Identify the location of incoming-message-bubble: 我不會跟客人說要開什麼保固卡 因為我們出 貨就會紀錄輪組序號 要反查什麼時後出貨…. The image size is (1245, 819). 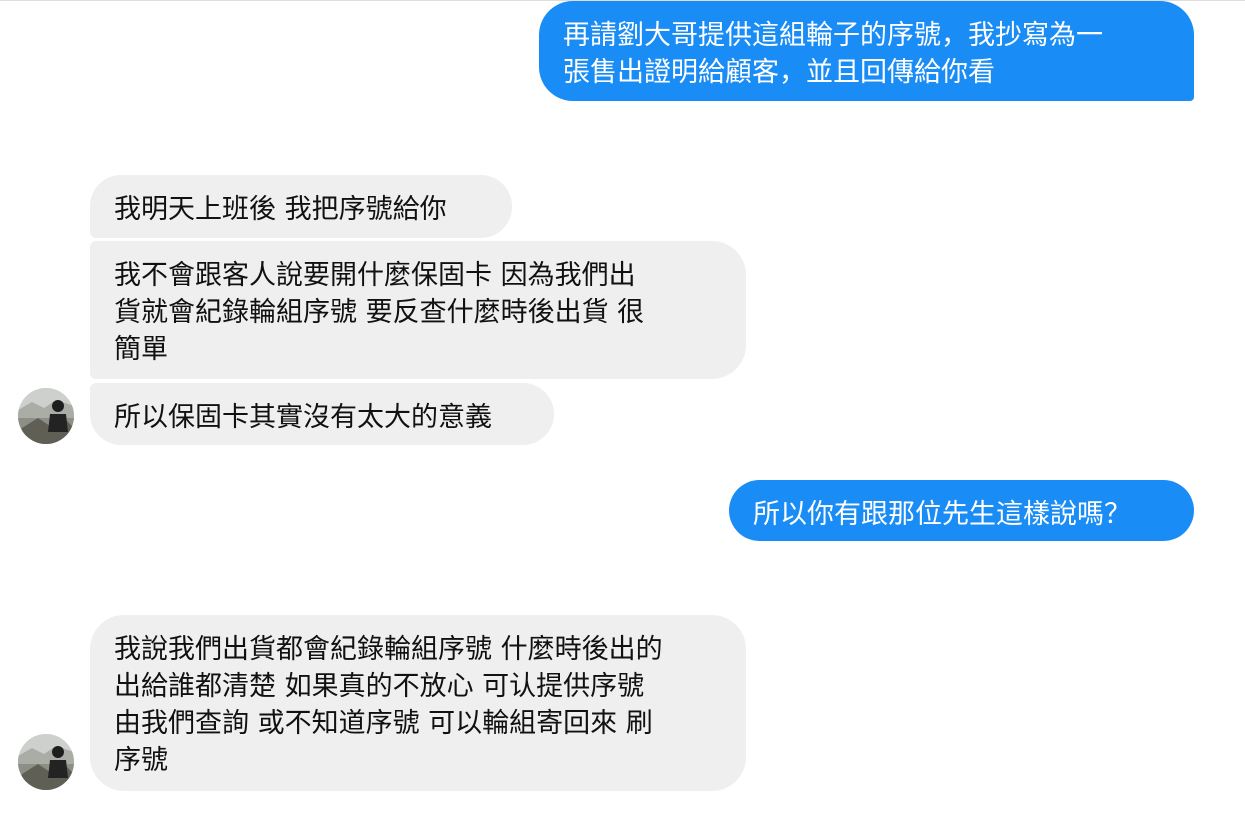
(418, 310).